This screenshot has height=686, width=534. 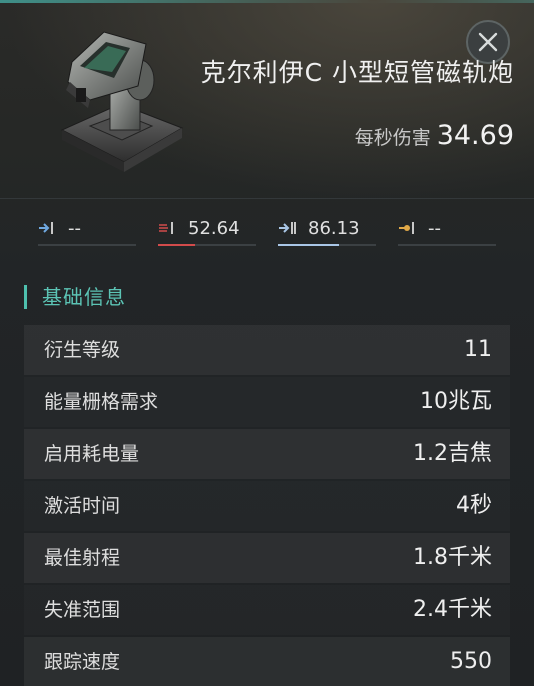 I want to click on explosive-damage-icon, so click(x=406, y=228).